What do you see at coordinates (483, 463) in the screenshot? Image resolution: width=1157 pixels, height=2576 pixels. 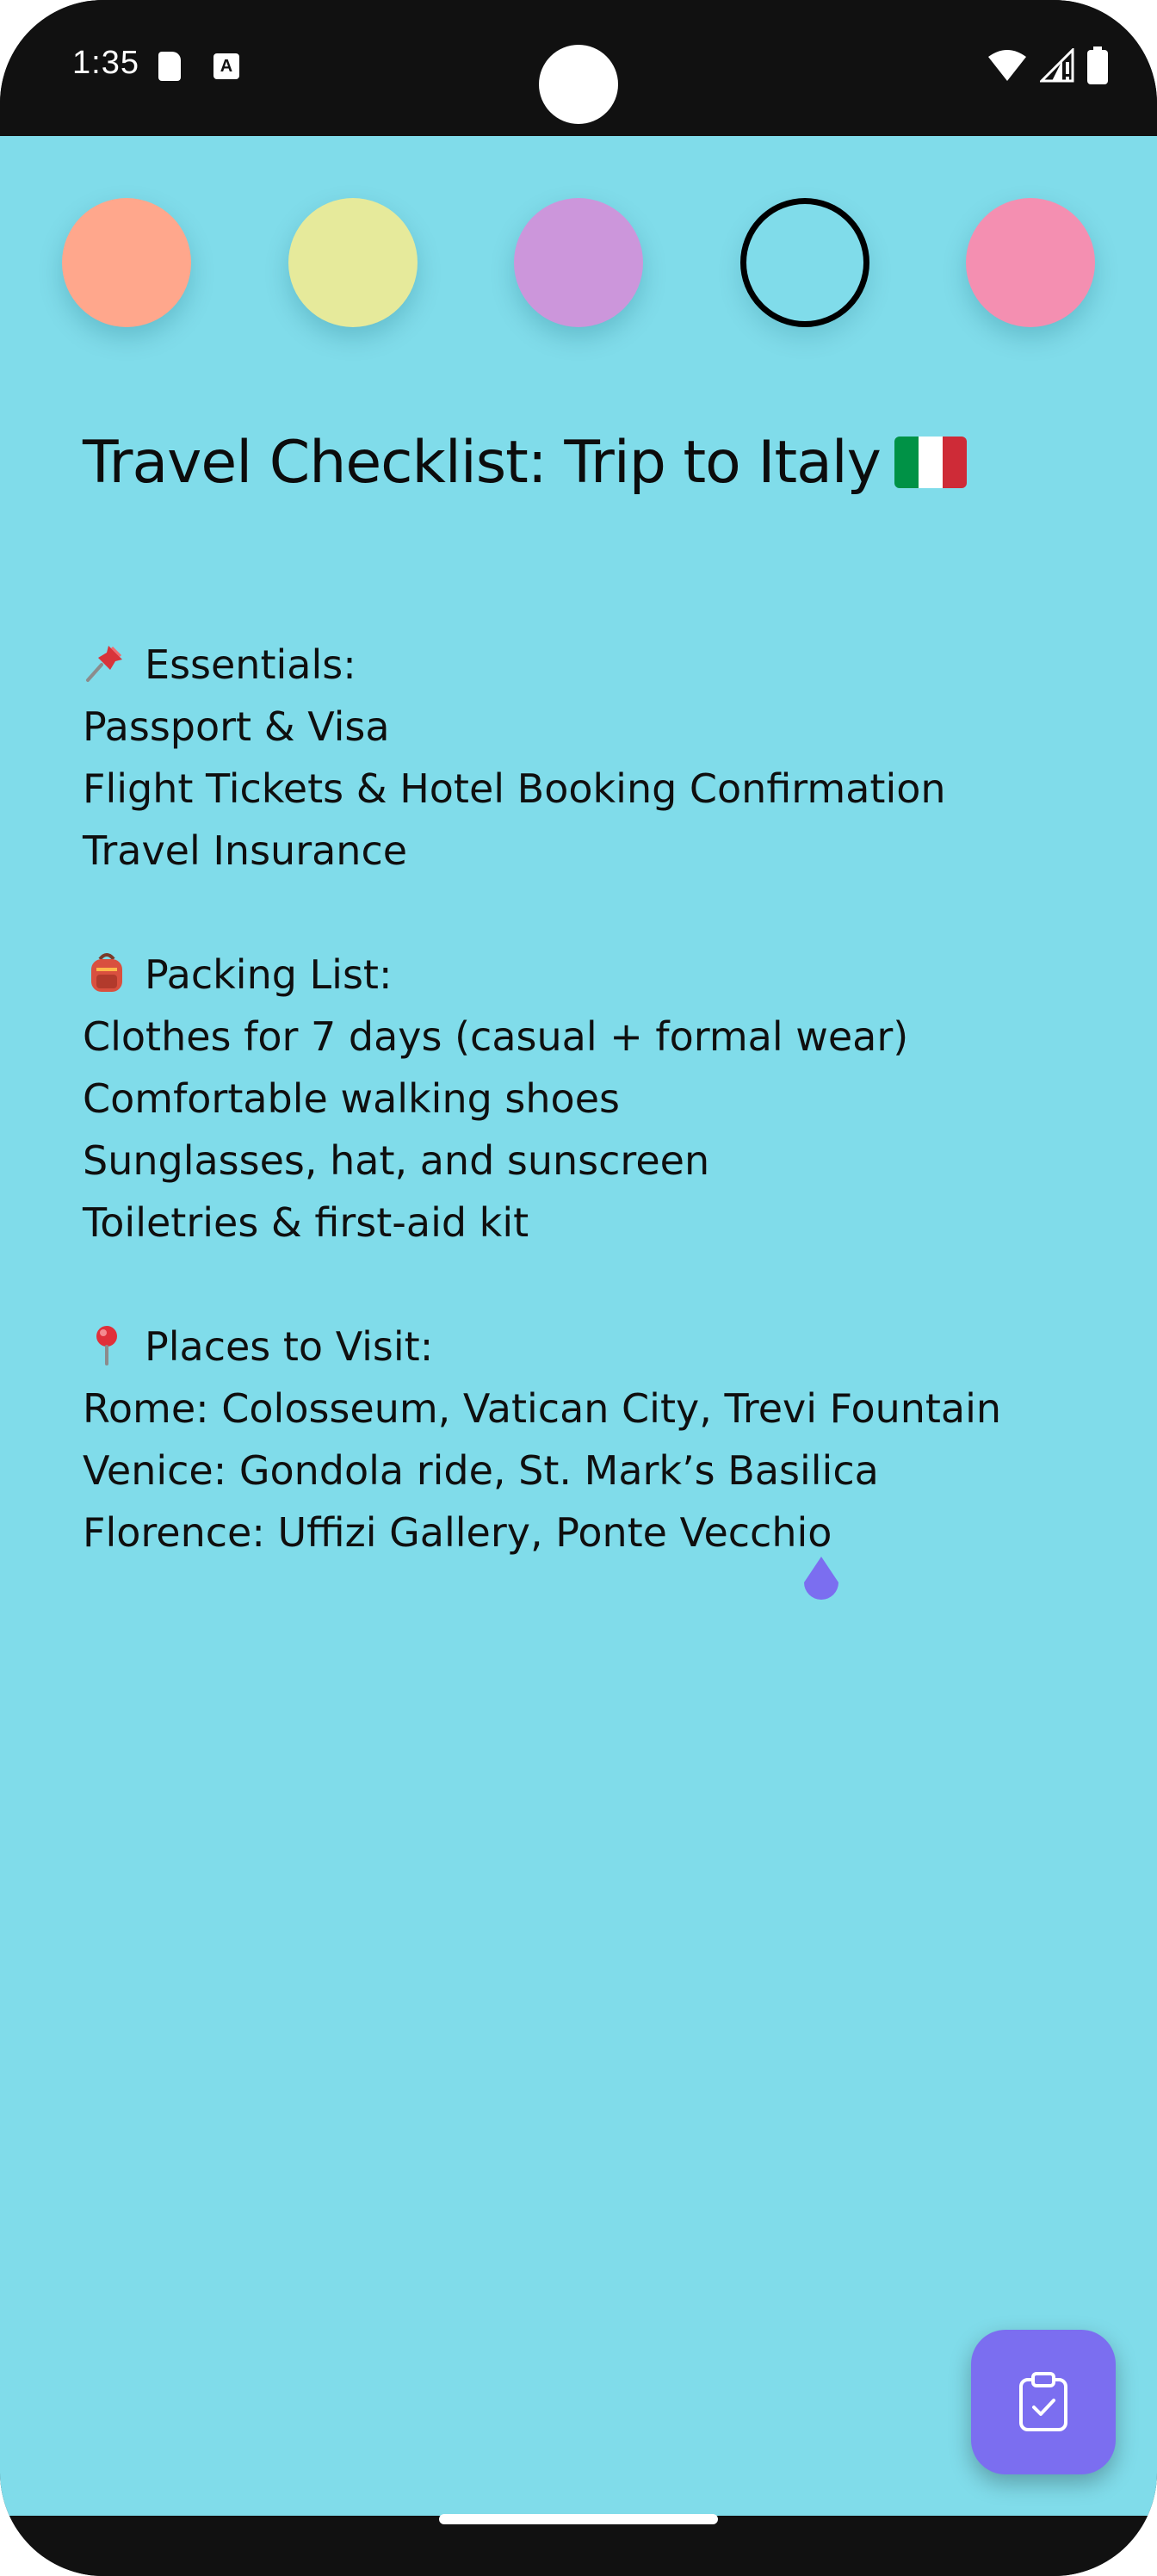 I see `note-title-text: Travel Checklist: Trip to Italy` at bounding box center [483, 463].